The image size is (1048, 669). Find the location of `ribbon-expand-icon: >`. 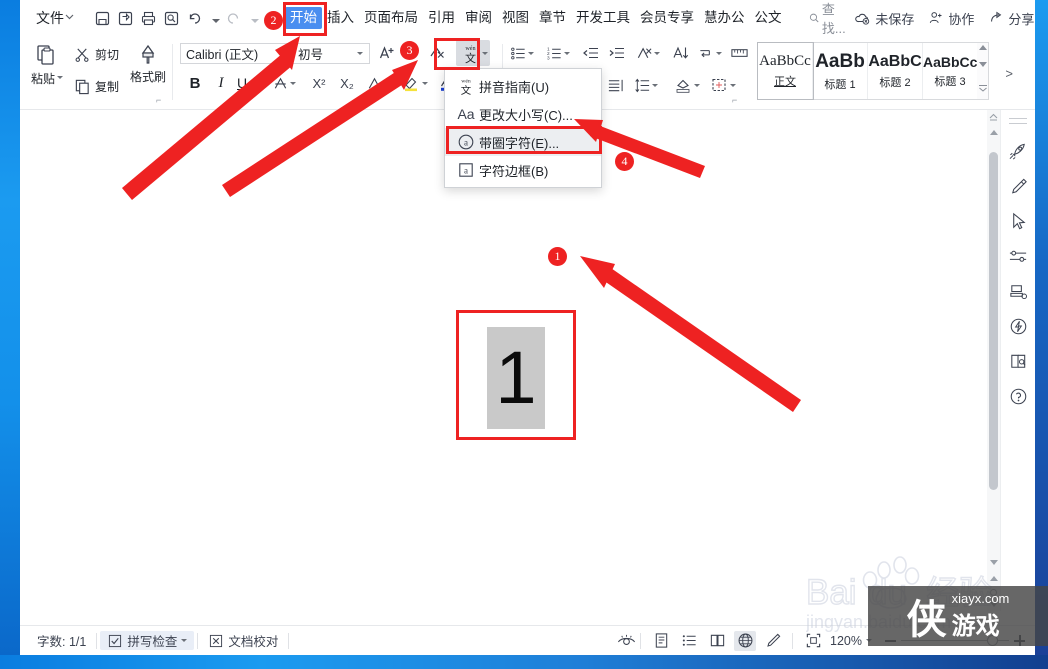

ribbon-expand-icon: > is located at coordinates (1009, 73).